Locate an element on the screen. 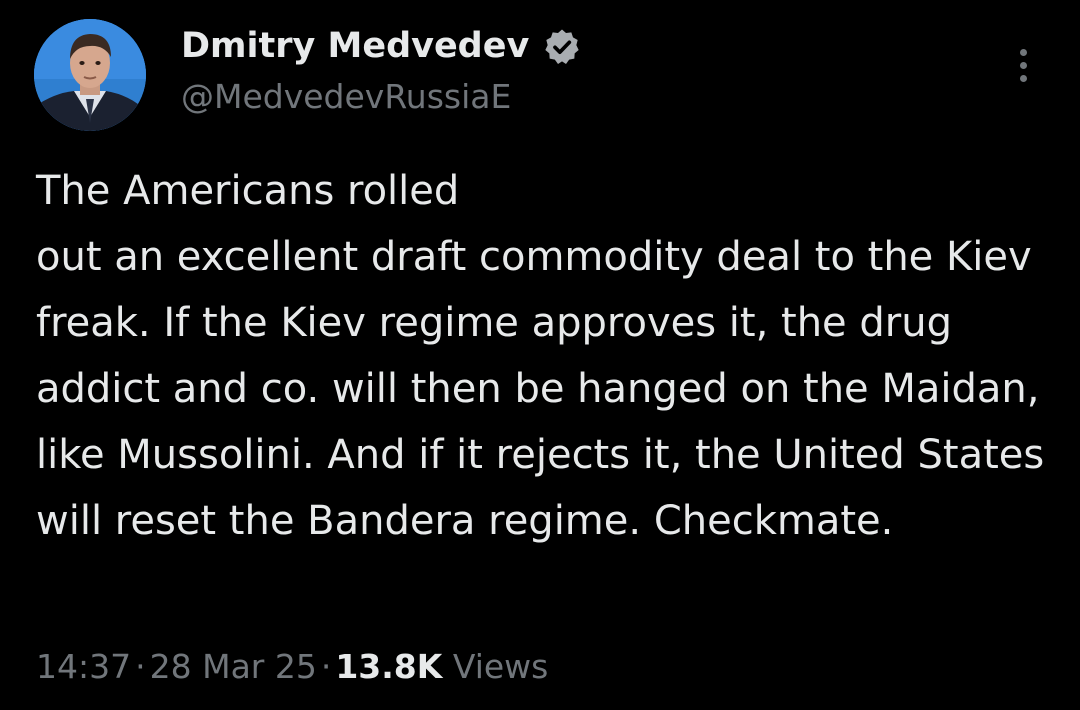 The image size is (1080, 710). tweet-metadata: 14:37 · 28 Mar 25 · 13.8K Views is located at coordinates (292, 667).